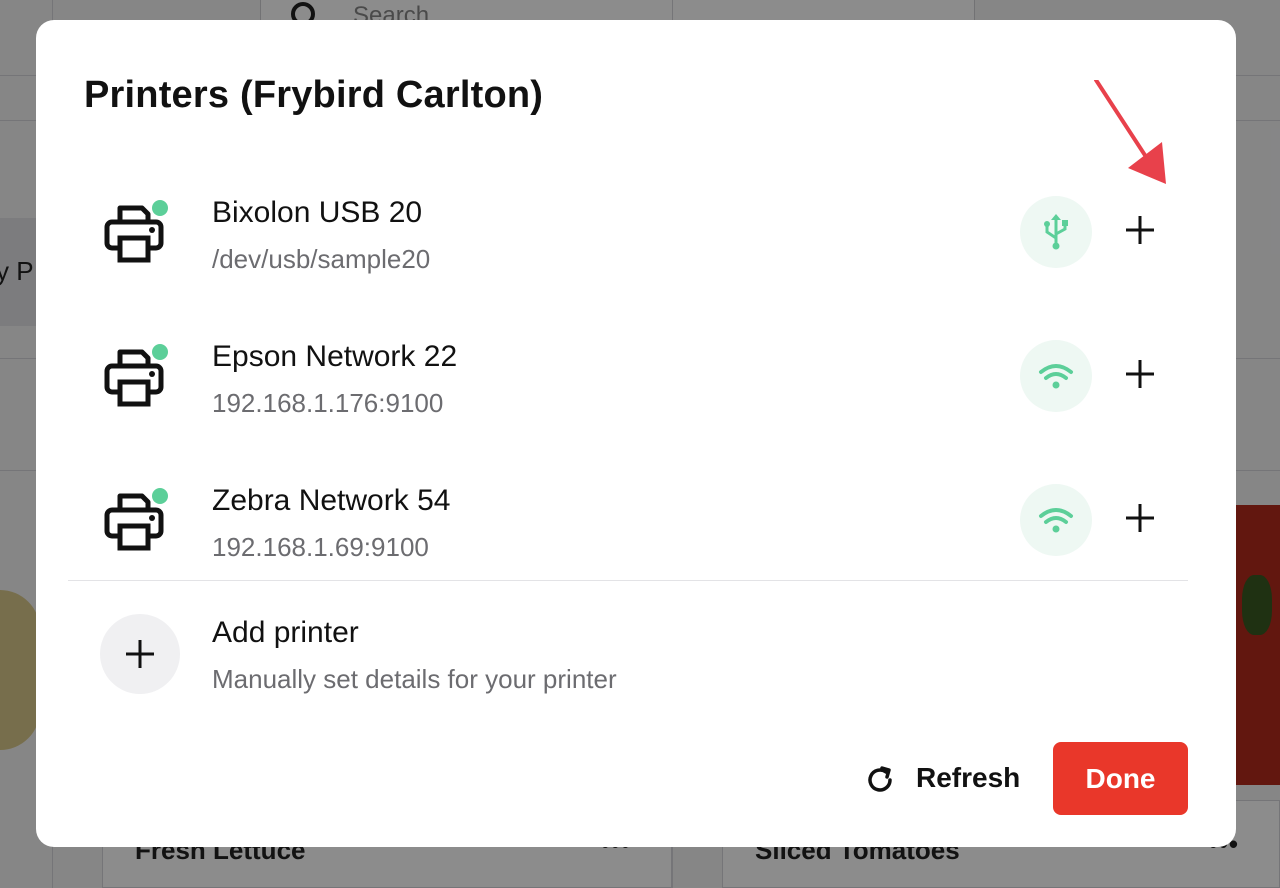 Image resolution: width=1280 pixels, height=888 pixels. What do you see at coordinates (317, 212) in the screenshot?
I see `printer-name: Bixolon USB 20` at bounding box center [317, 212].